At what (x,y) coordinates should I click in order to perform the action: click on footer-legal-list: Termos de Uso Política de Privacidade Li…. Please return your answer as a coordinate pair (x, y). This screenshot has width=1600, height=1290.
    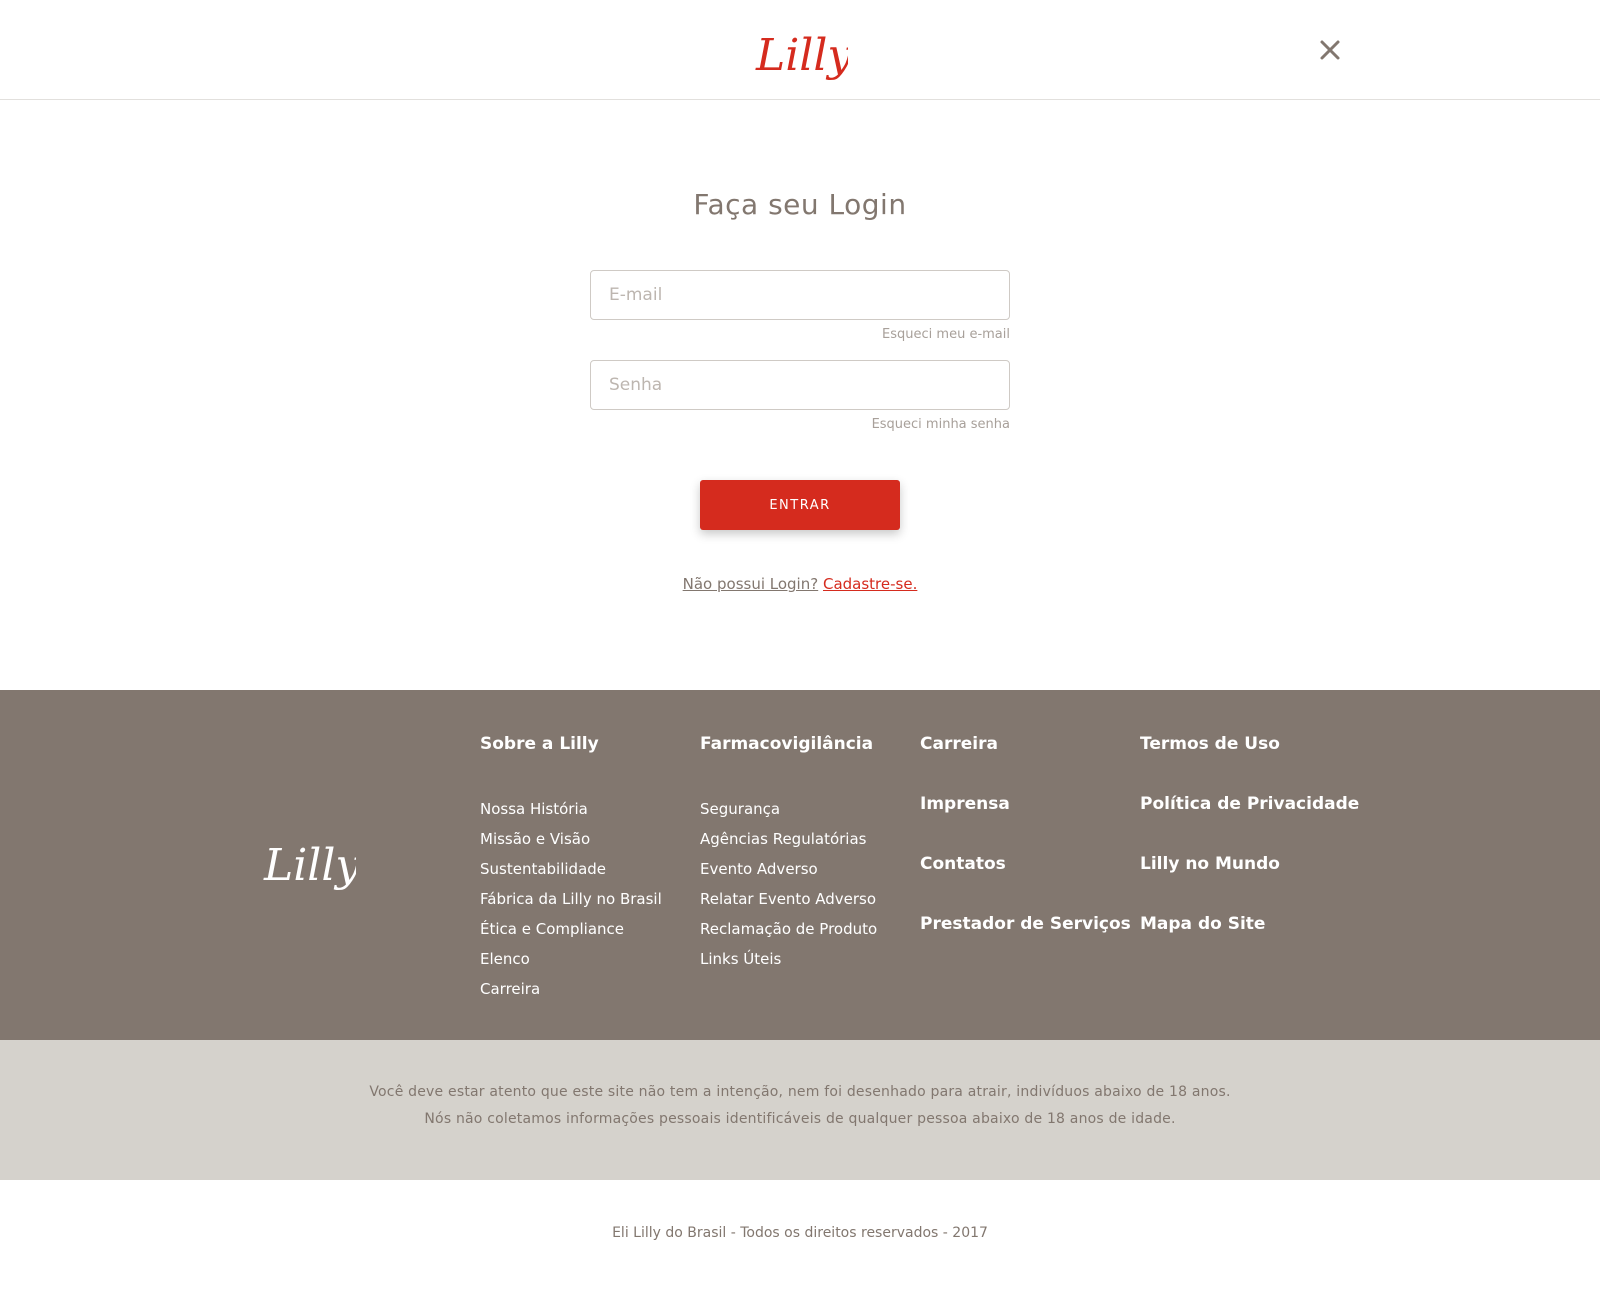
    Looking at the image, I should click on (1249, 854).